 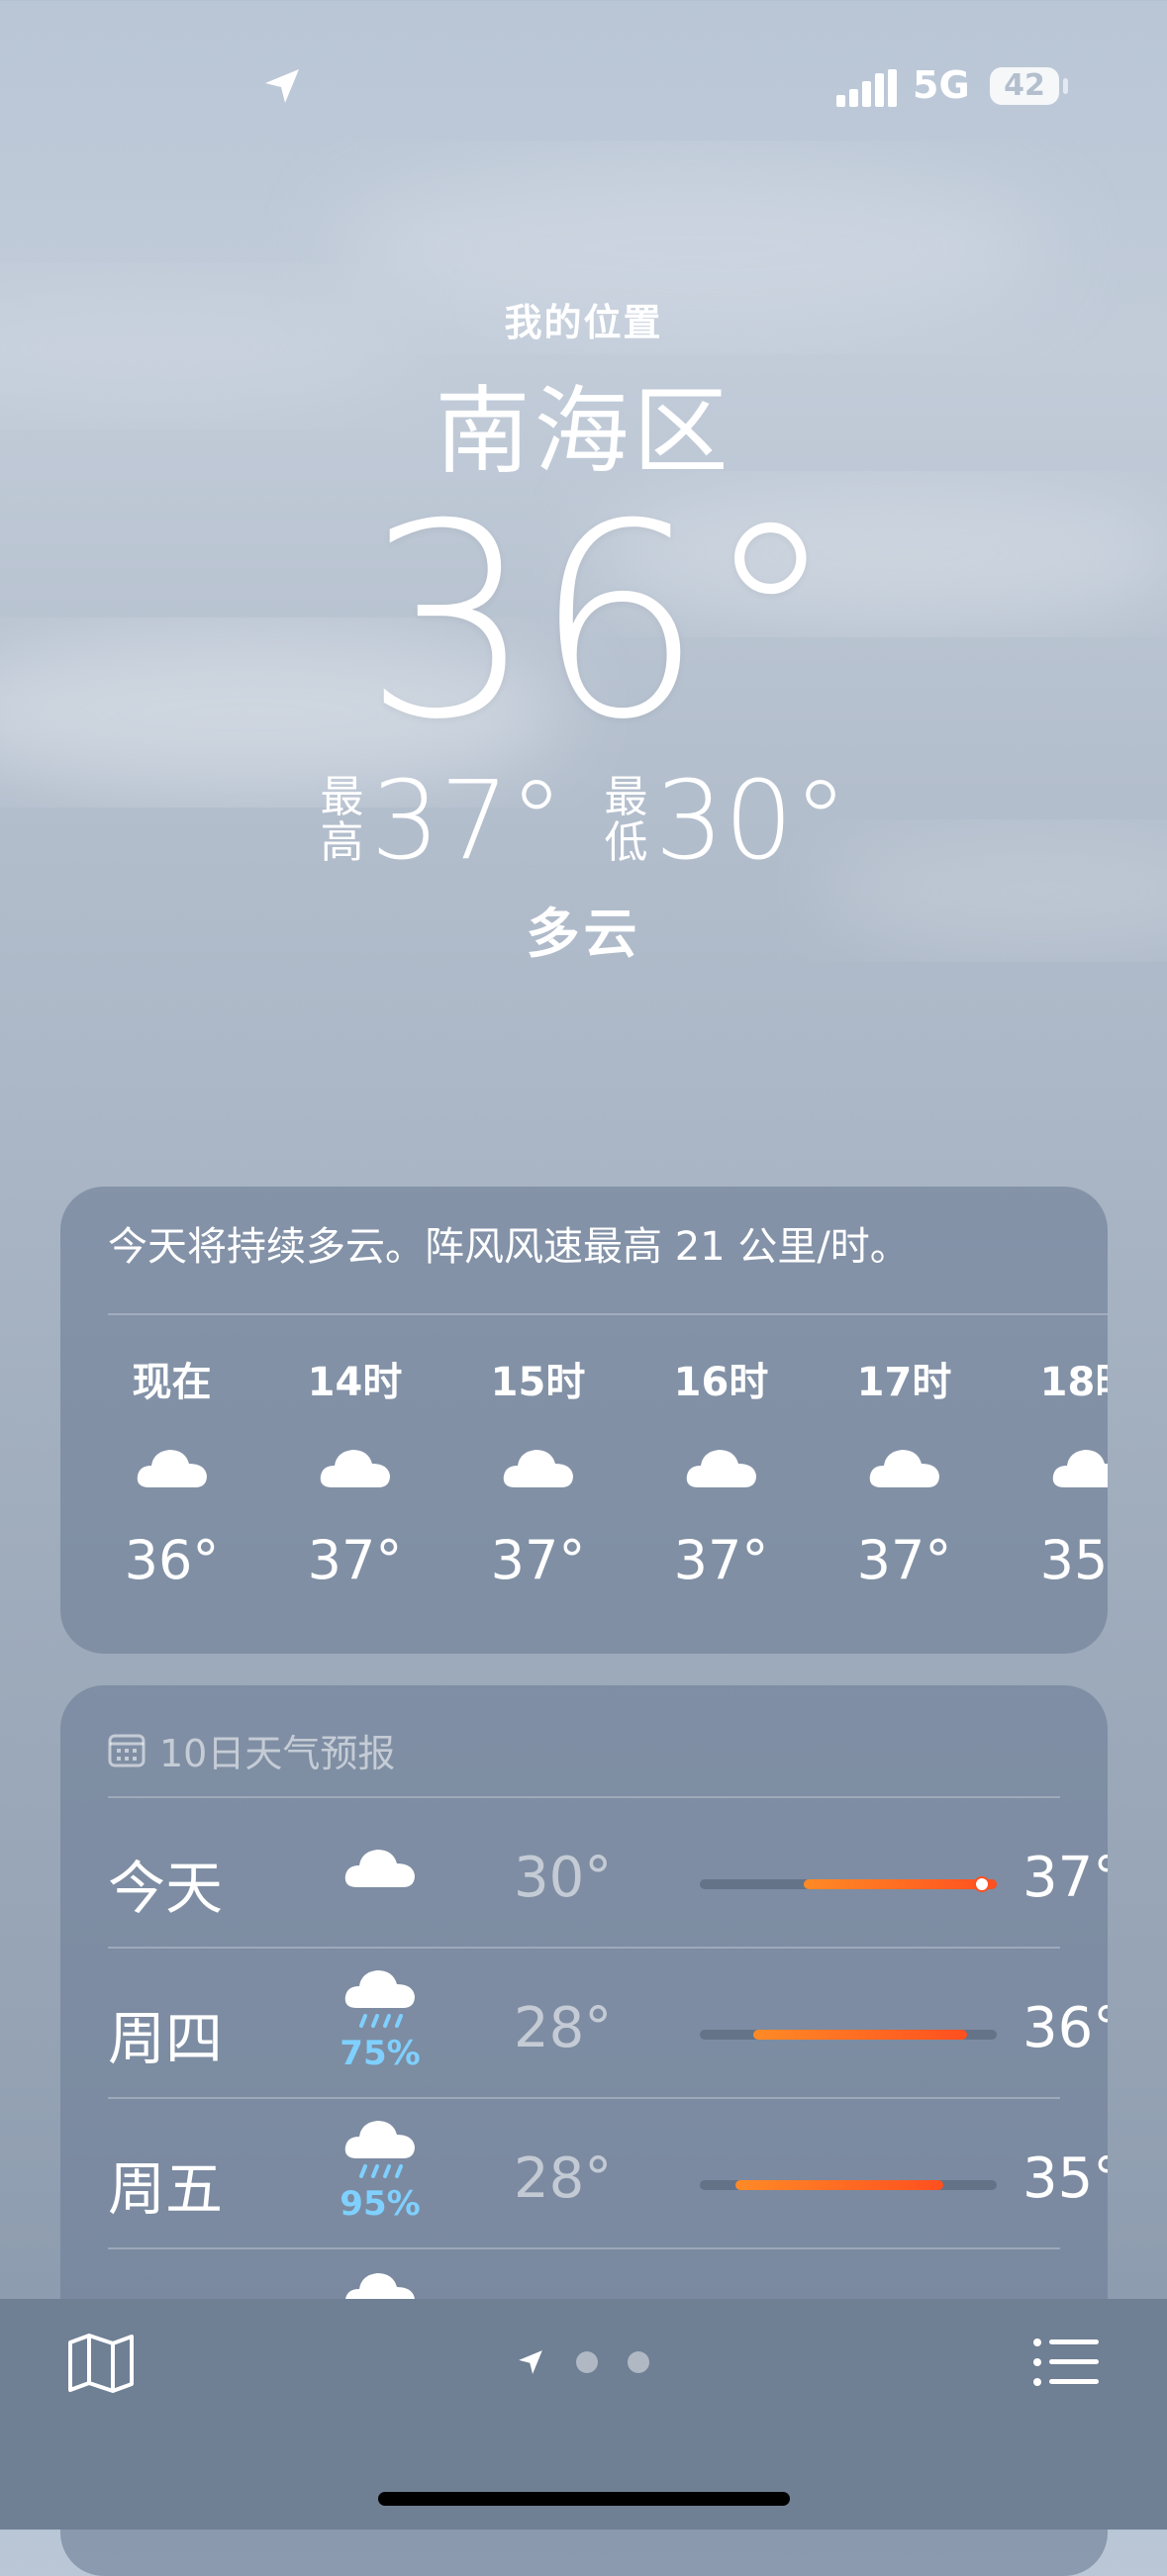 What do you see at coordinates (982, 1884) in the screenshot?
I see `current-temp-dot` at bounding box center [982, 1884].